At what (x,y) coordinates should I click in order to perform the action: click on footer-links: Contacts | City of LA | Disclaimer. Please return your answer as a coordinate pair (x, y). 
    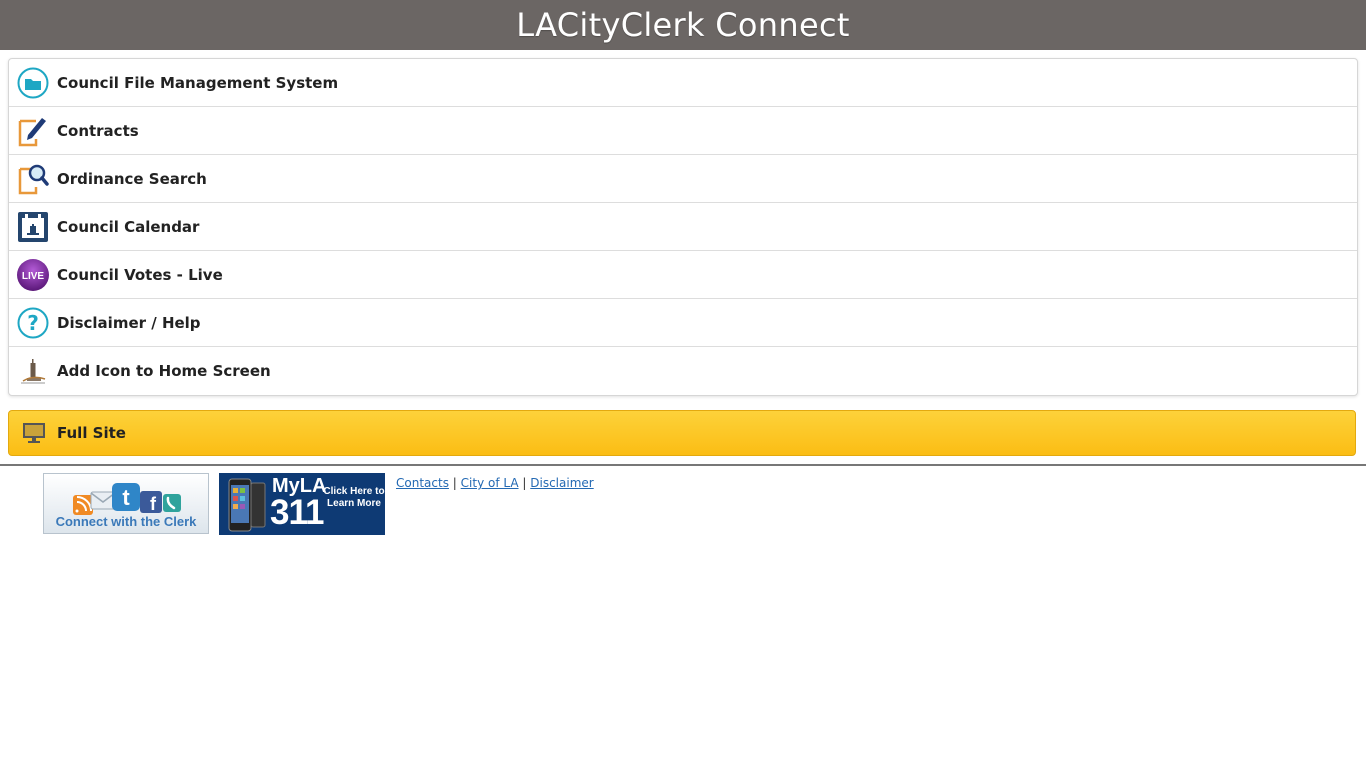
    Looking at the image, I should click on (495, 483).